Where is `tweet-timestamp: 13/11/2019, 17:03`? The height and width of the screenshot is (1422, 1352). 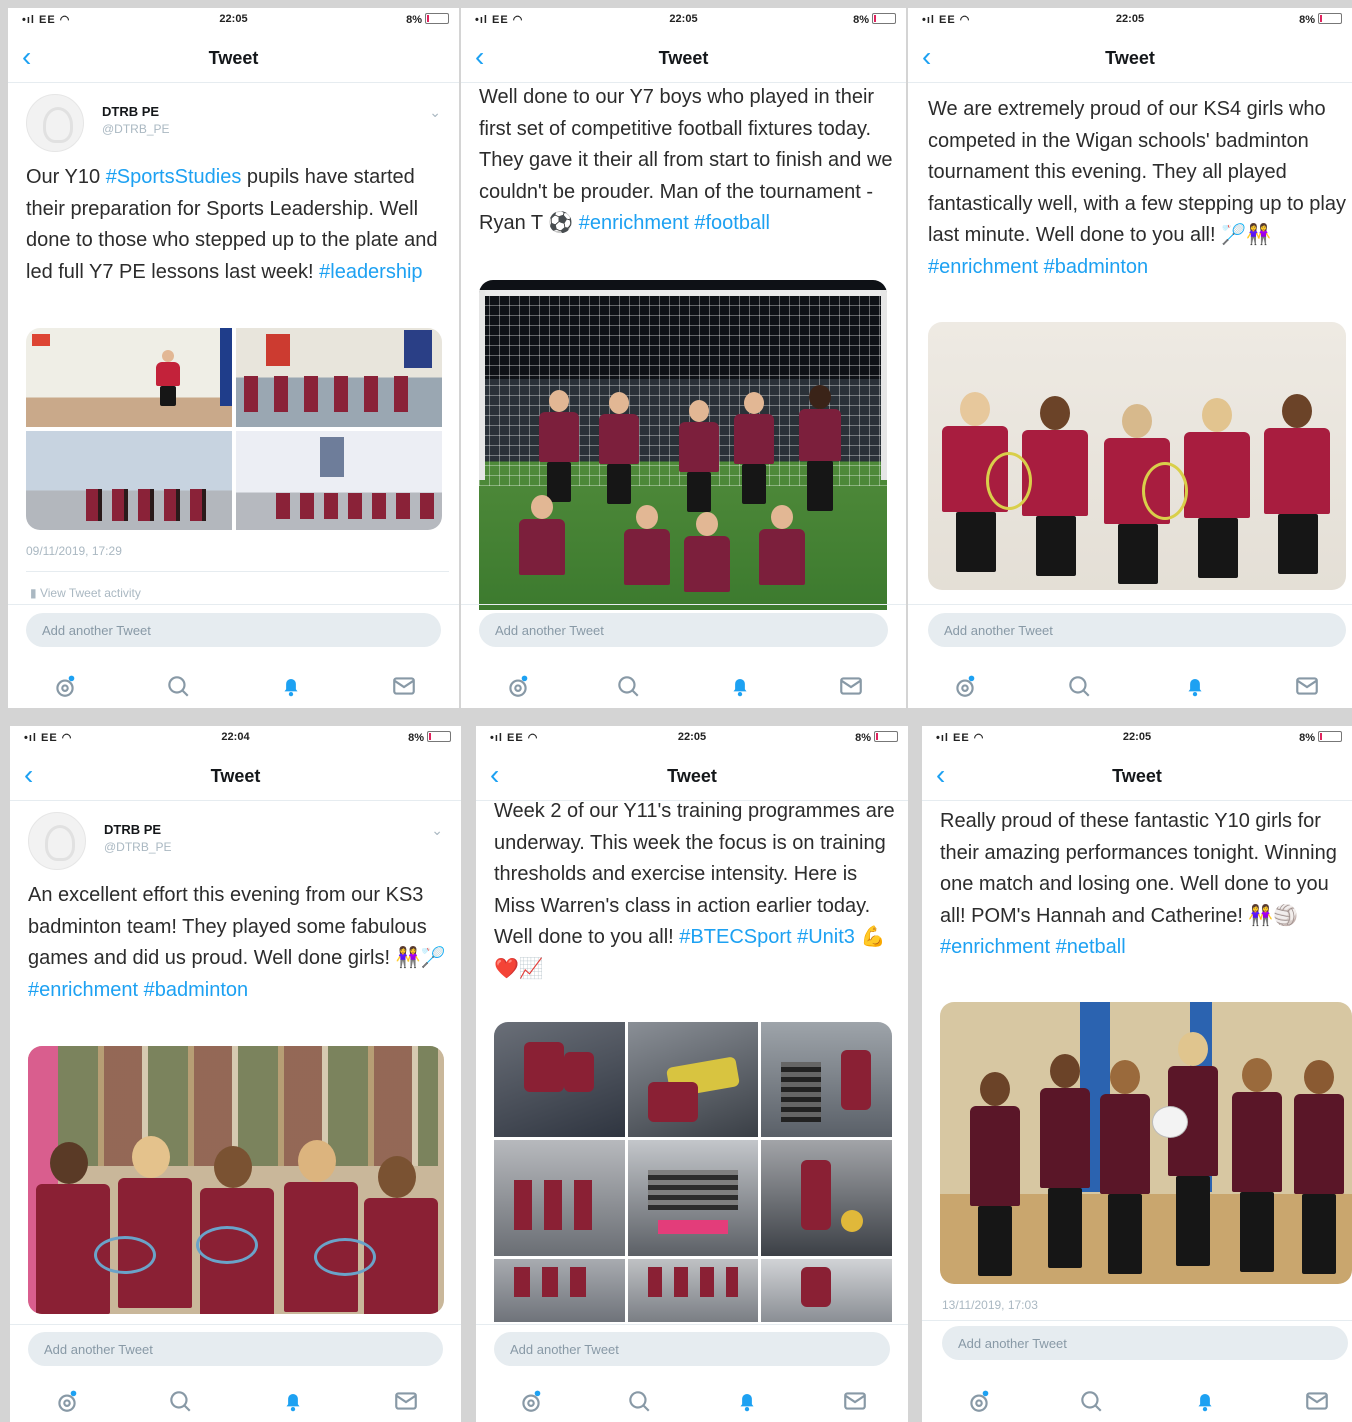
tweet-timestamp: 13/11/2019, 17:03 is located at coordinates (990, 1305).